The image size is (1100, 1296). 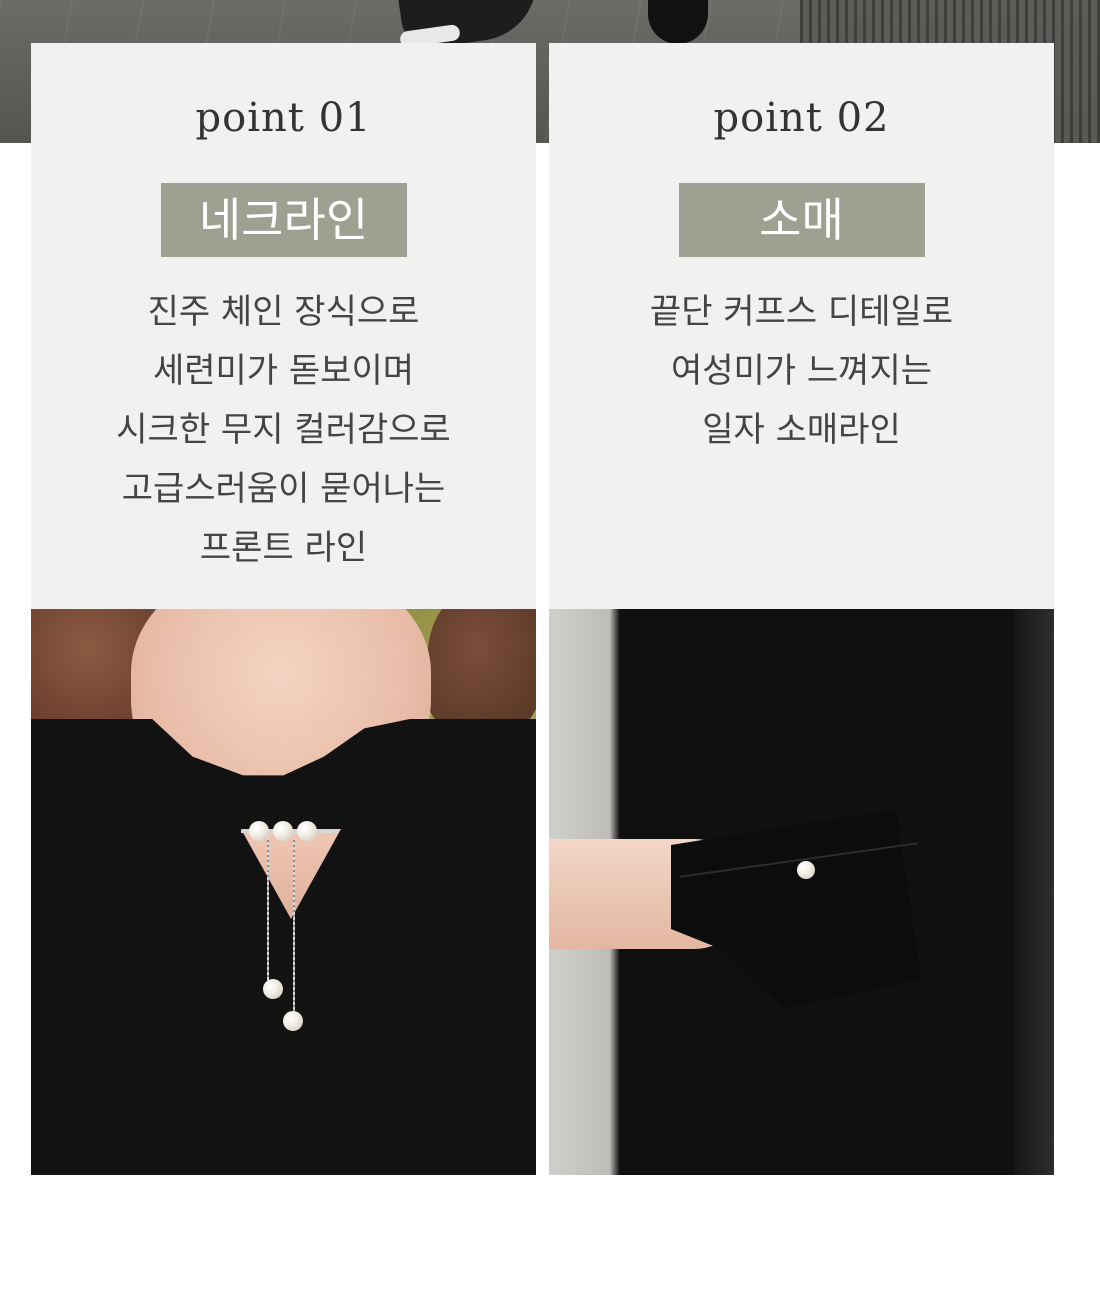 I want to click on desc-line: 세련미가 돋보이며, so click(x=283, y=371).